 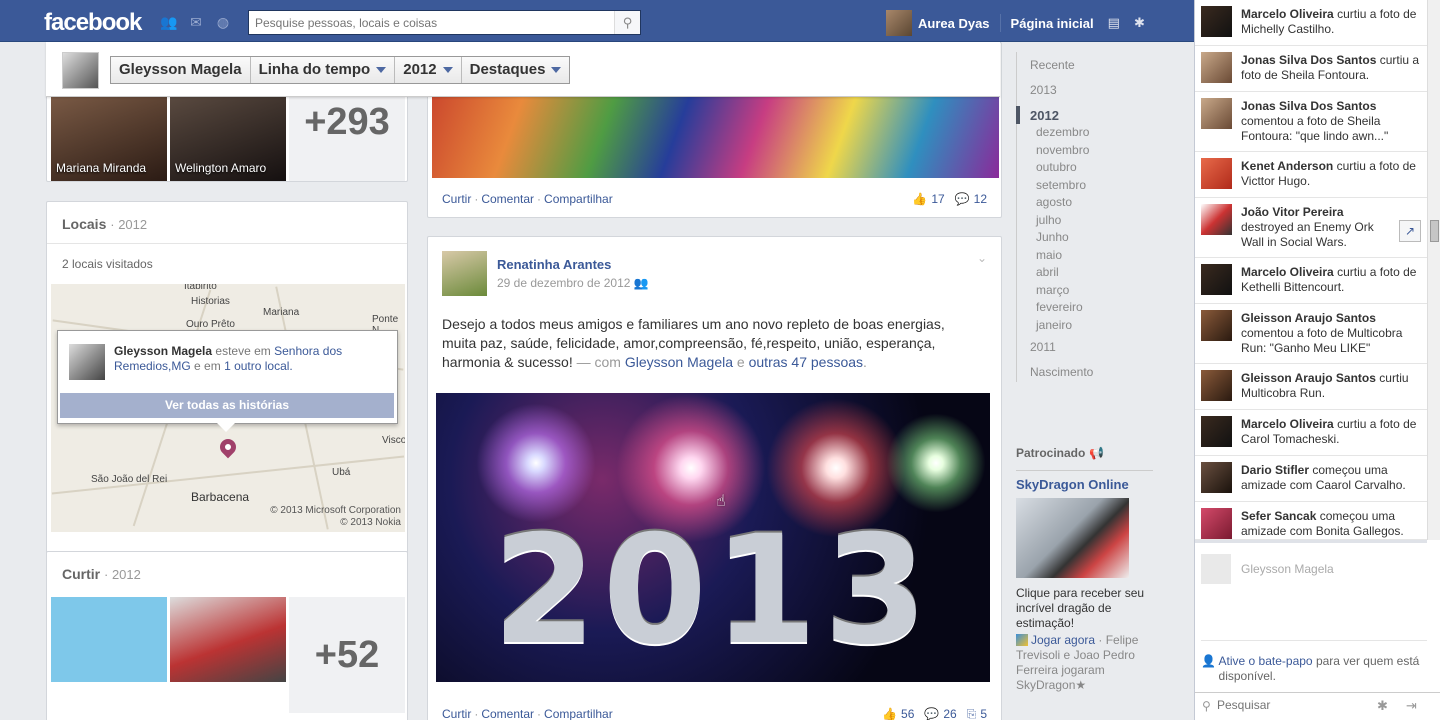 What do you see at coordinates (1048, 220) in the screenshot?
I see `month-link: julho` at bounding box center [1048, 220].